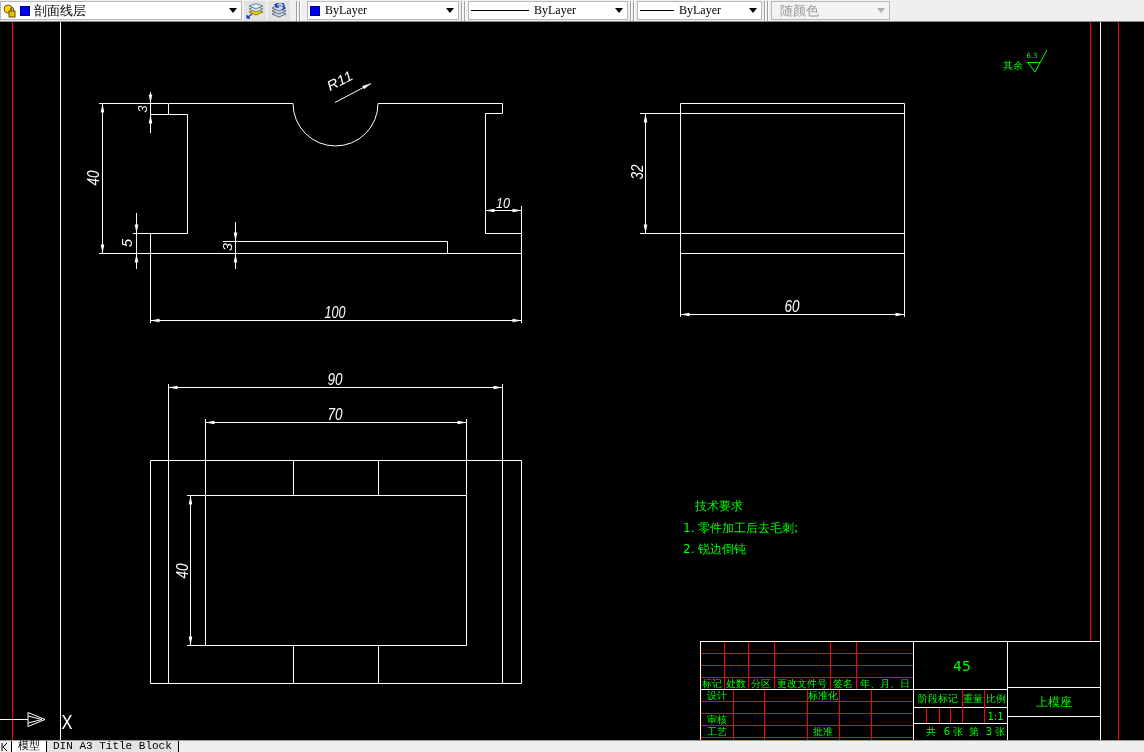 The image size is (1144, 752). What do you see at coordinates (699, 10) in the screenshot?
I see `lineweight-dropdown: ByLayer` at bounding box center [699, 10].